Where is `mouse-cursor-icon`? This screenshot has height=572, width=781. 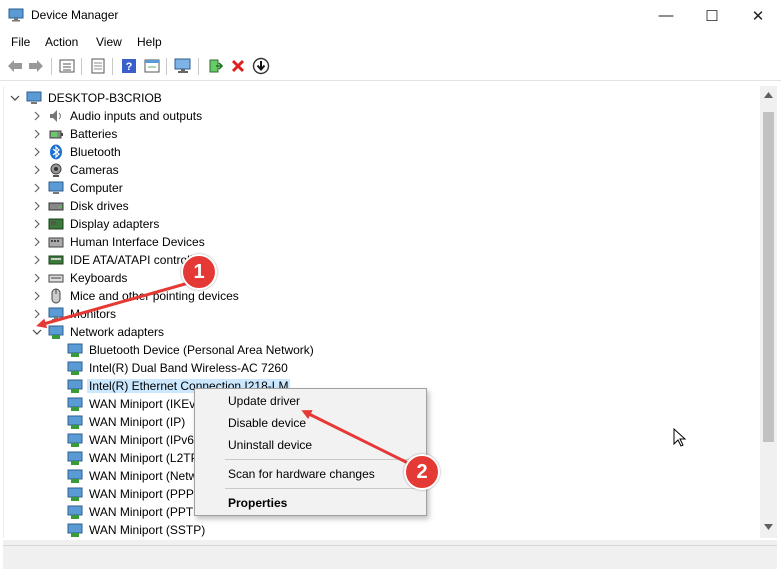
mouse-cursor-icon is located at coordinates (680, 437).